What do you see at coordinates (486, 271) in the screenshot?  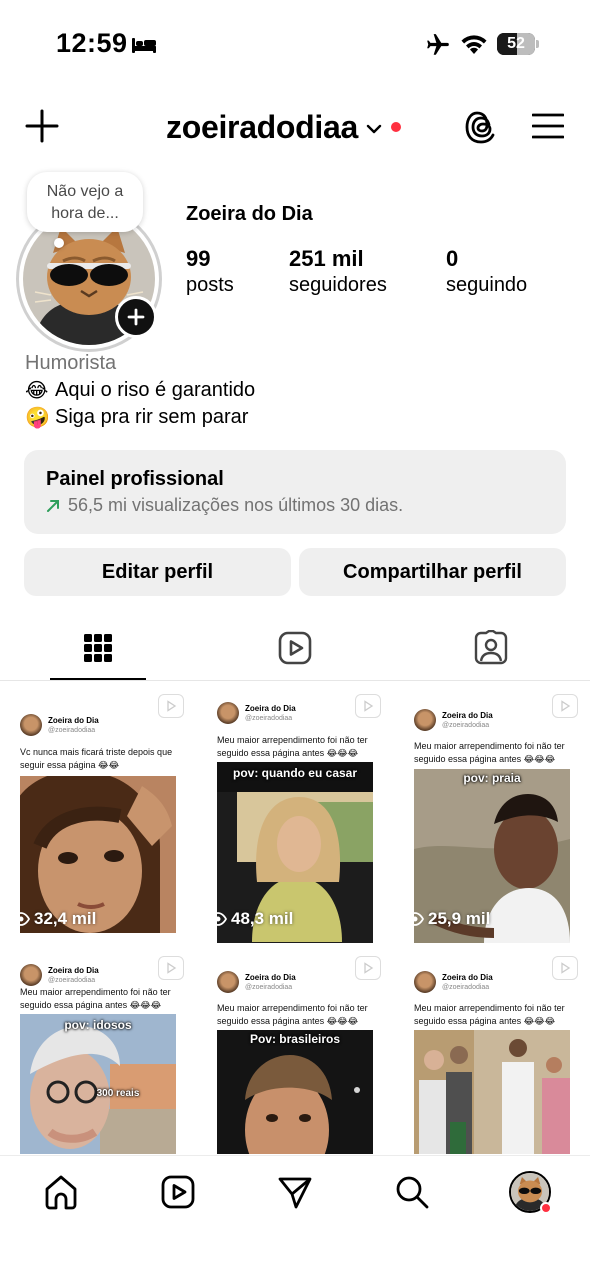 I see `stat-following: 0 seguindo` at bounding box center [486, 271].